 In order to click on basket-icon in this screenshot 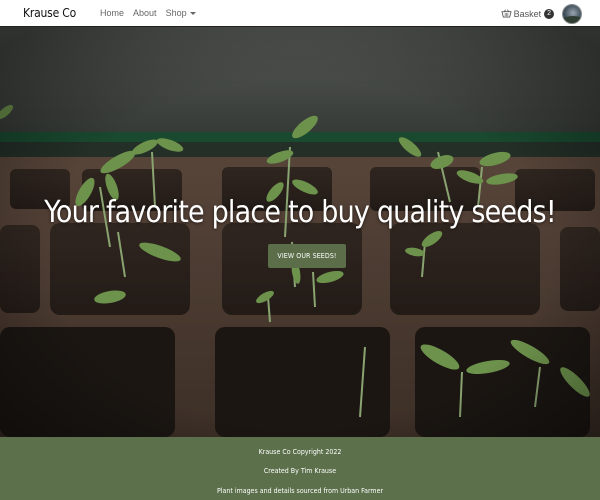, I will do `click(506, 13)`.